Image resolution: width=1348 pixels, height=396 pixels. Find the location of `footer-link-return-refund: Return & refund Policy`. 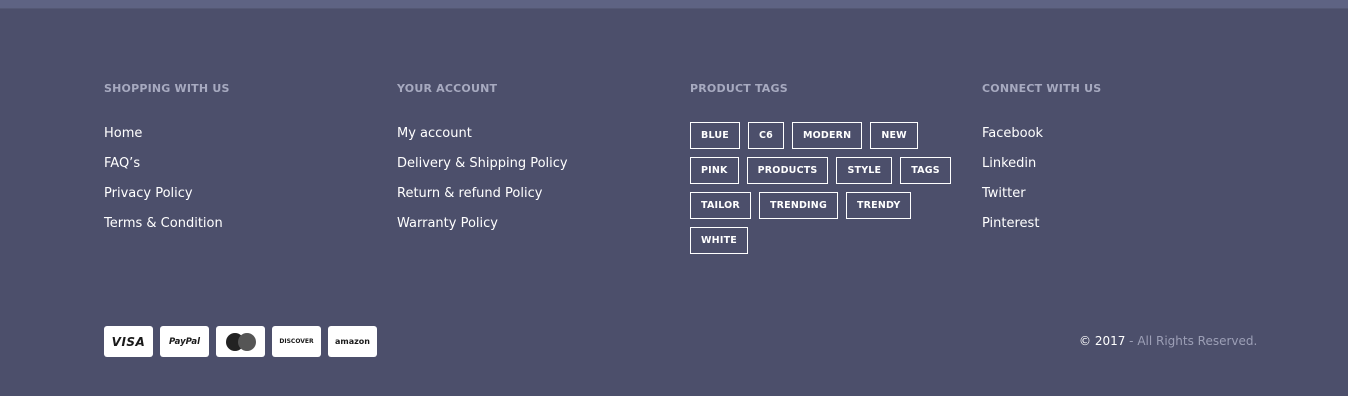

footer-link-return-refund: Return & refund Policy is located at coordinates (482, 200).